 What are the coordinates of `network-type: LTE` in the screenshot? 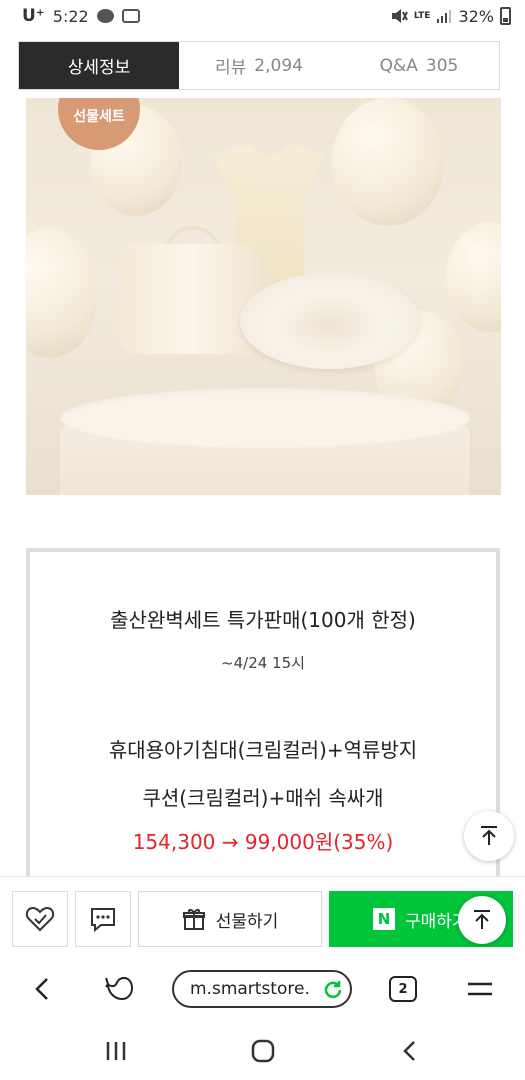 It's located at (422, 15).